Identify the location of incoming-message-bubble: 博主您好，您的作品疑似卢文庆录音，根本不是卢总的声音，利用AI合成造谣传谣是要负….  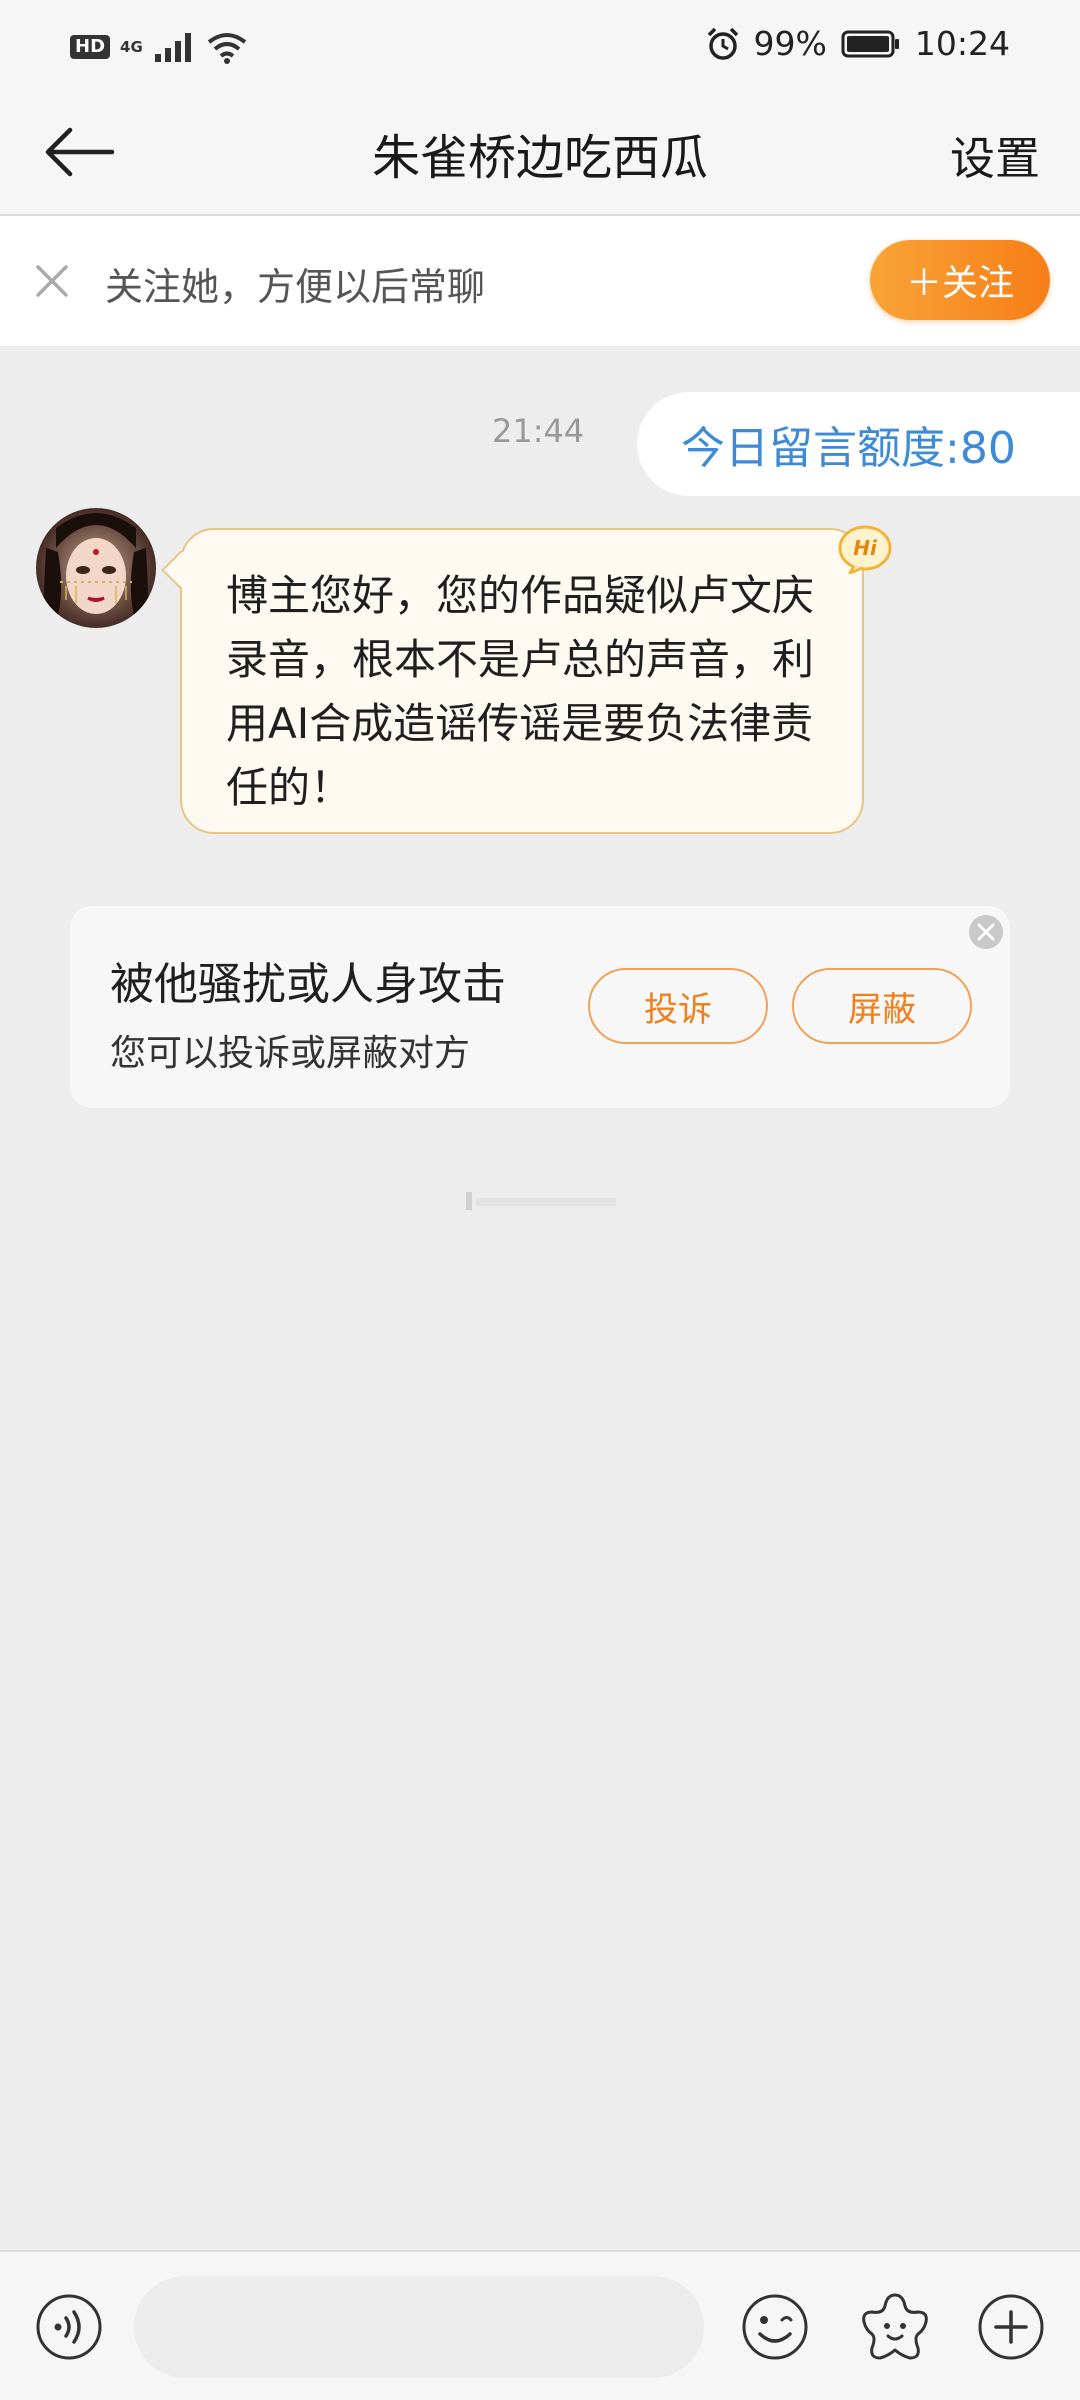
(522, 681).